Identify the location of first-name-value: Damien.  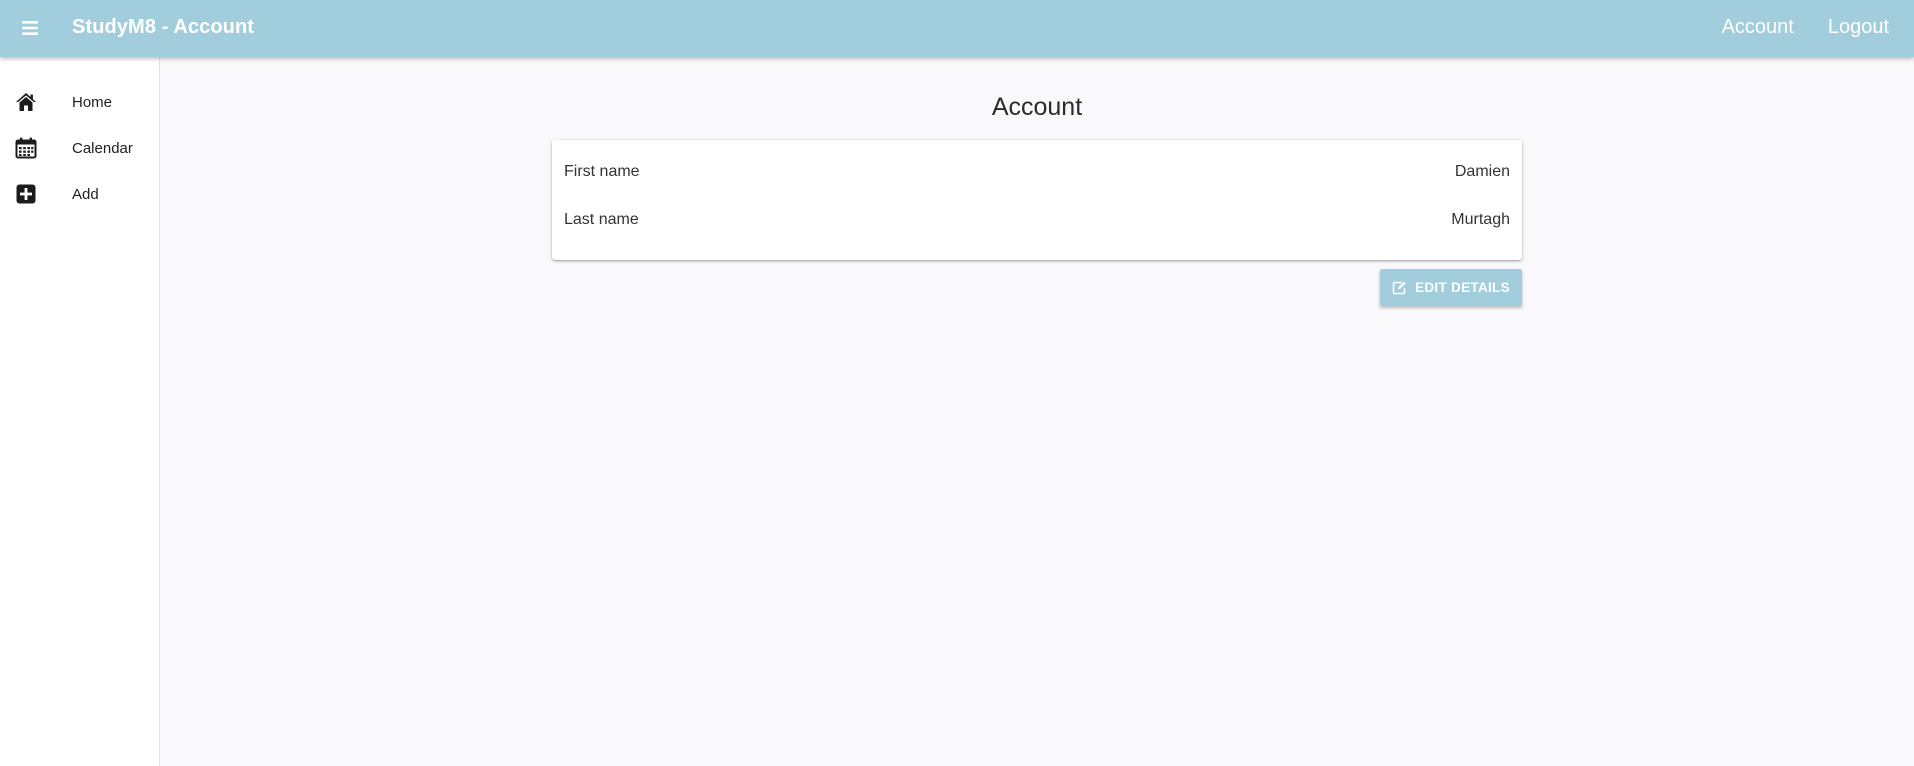
(1482, 171).